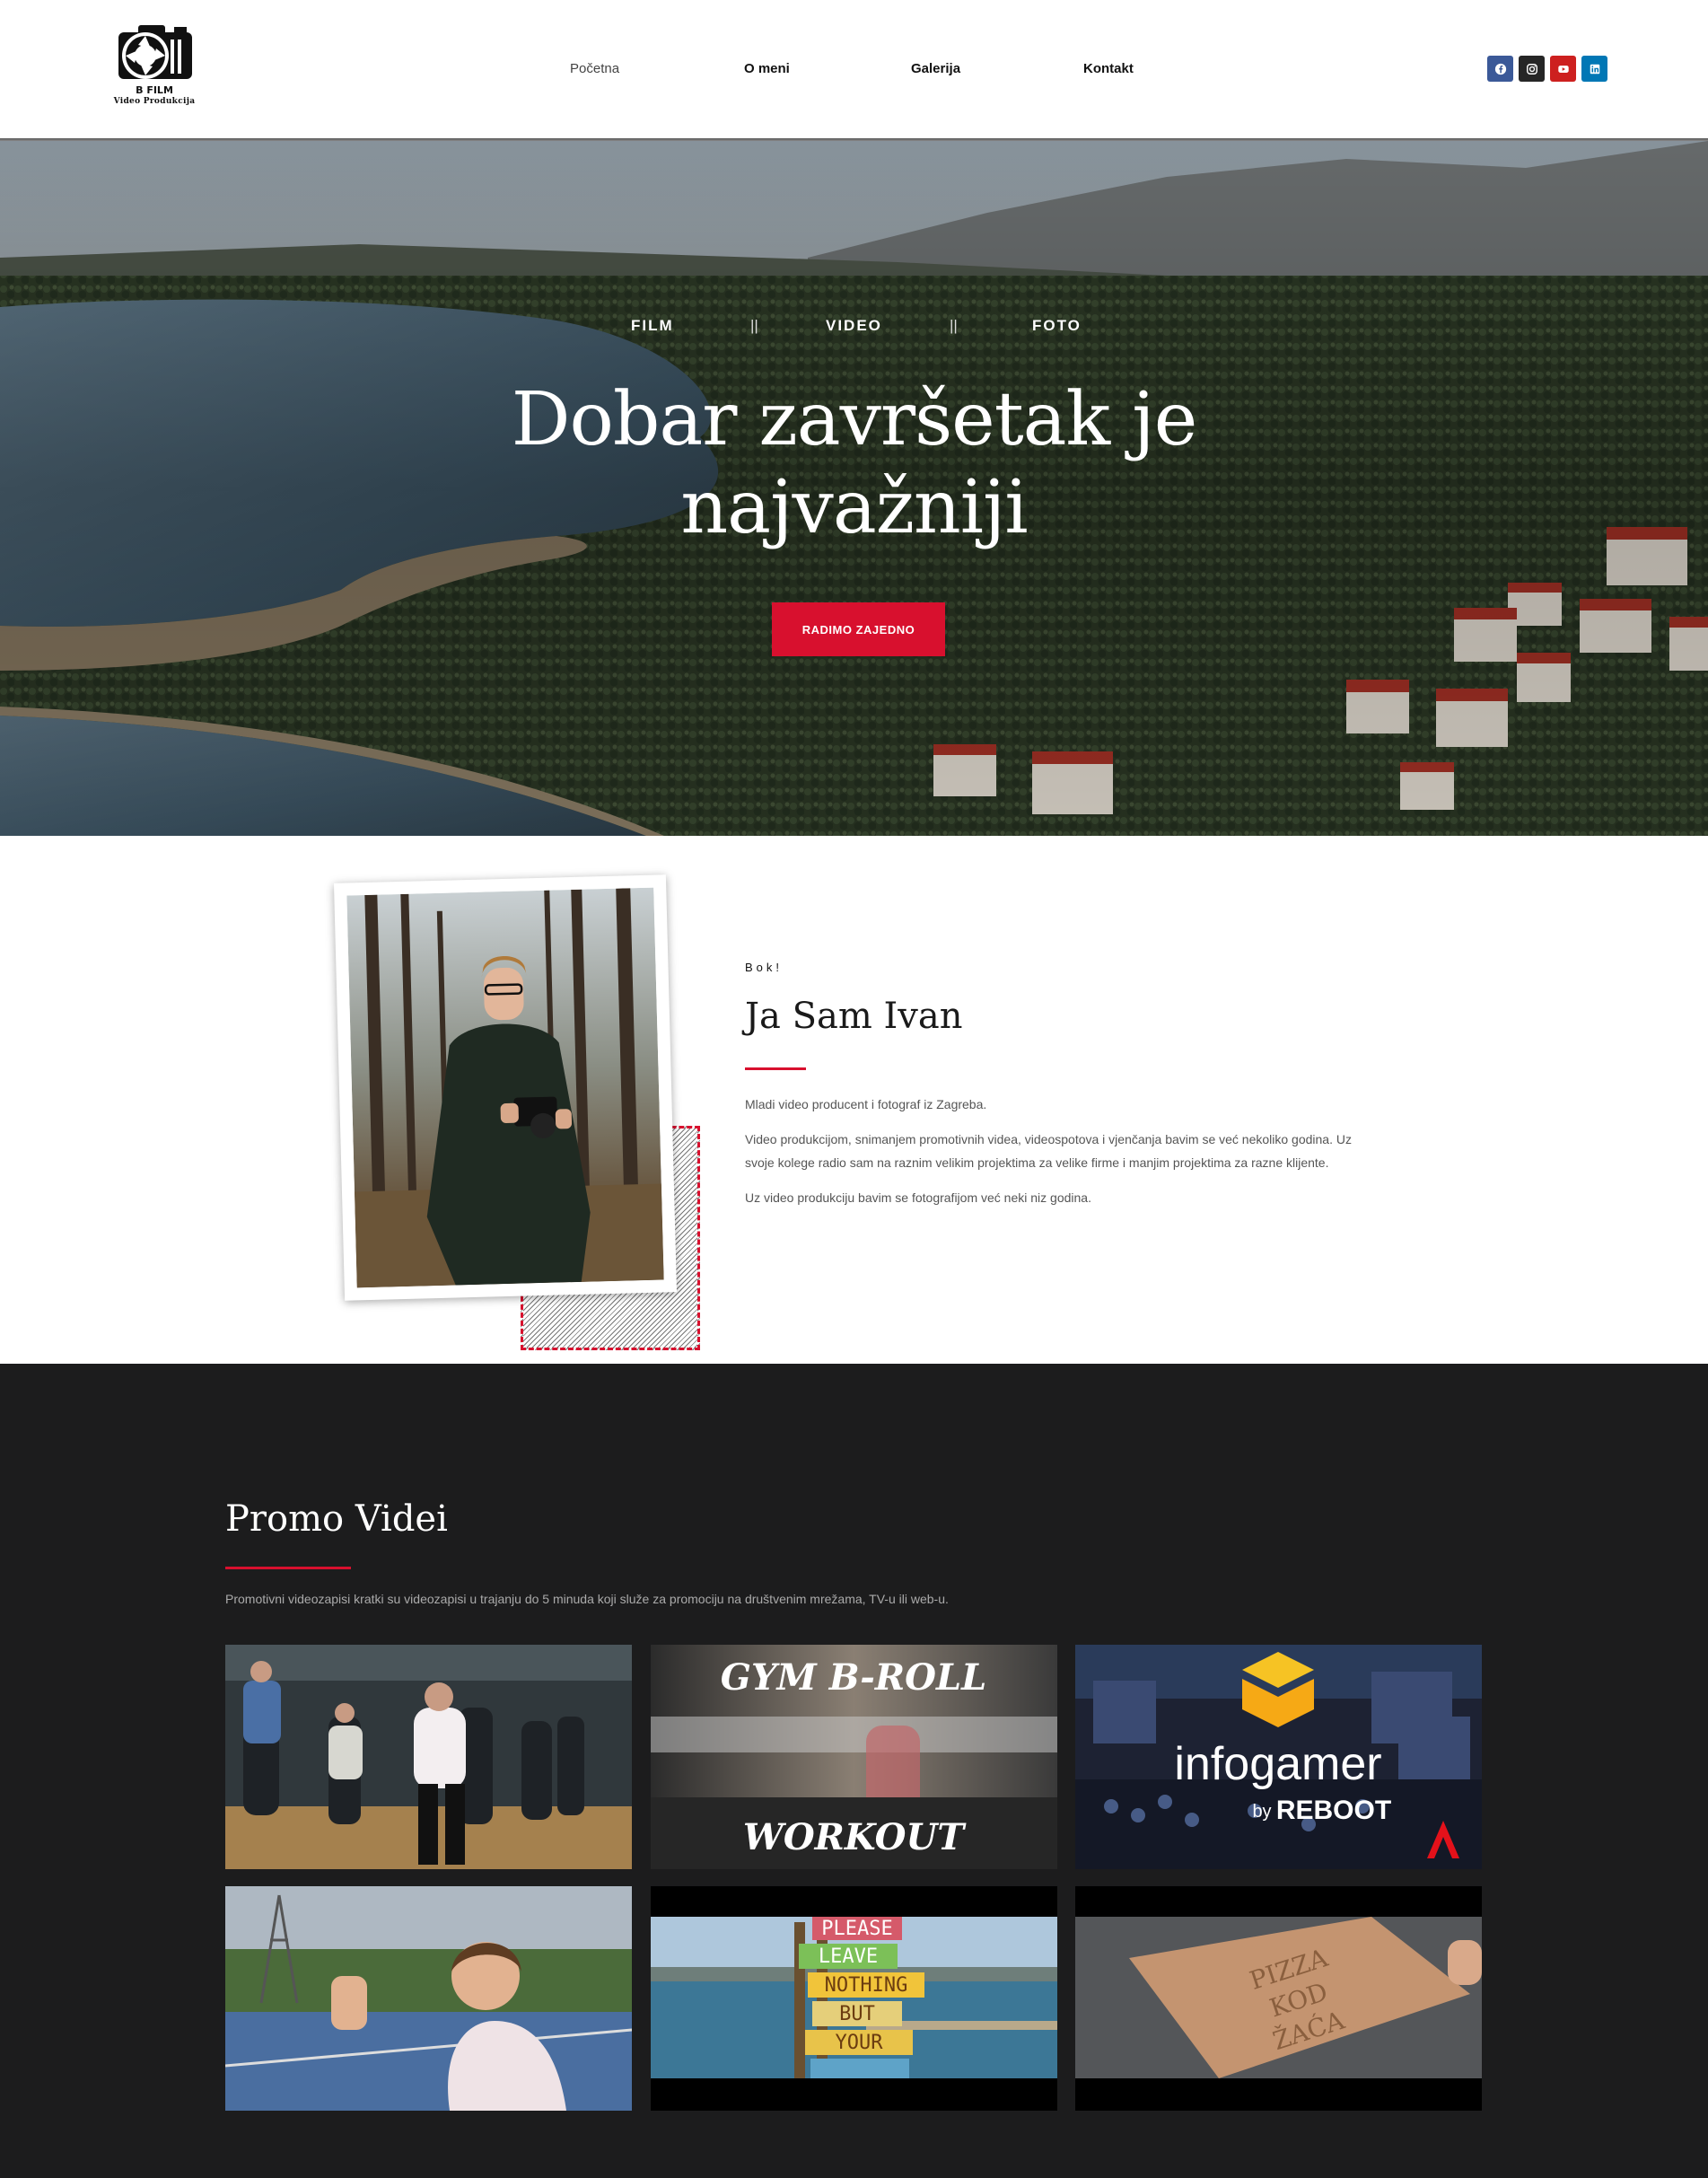 The width and height of the screenshot is (1708, 2178). I want to click on tagline-film: FILM, so click(652, 325).